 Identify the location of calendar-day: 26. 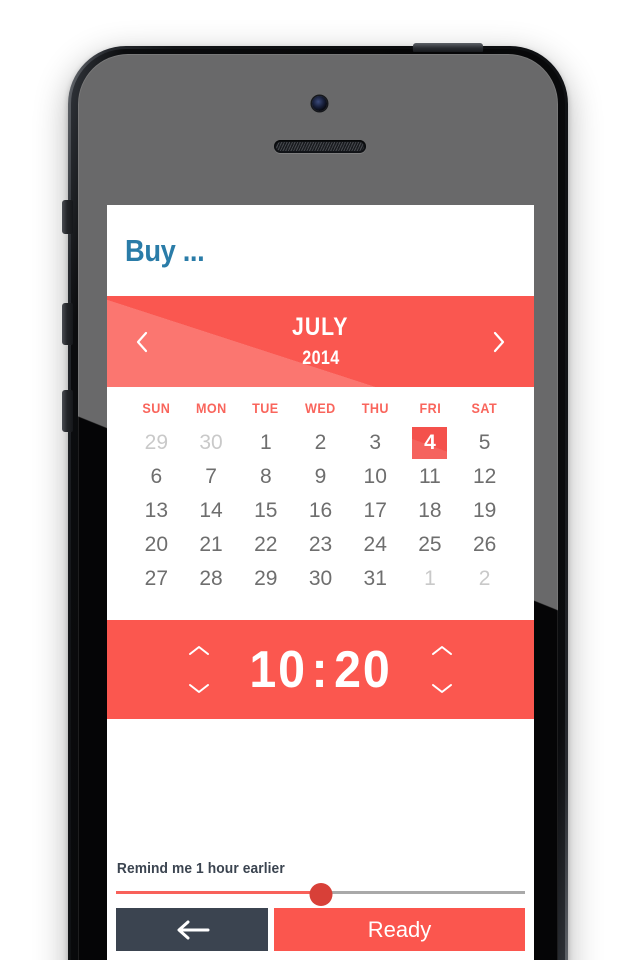
(484, 545).